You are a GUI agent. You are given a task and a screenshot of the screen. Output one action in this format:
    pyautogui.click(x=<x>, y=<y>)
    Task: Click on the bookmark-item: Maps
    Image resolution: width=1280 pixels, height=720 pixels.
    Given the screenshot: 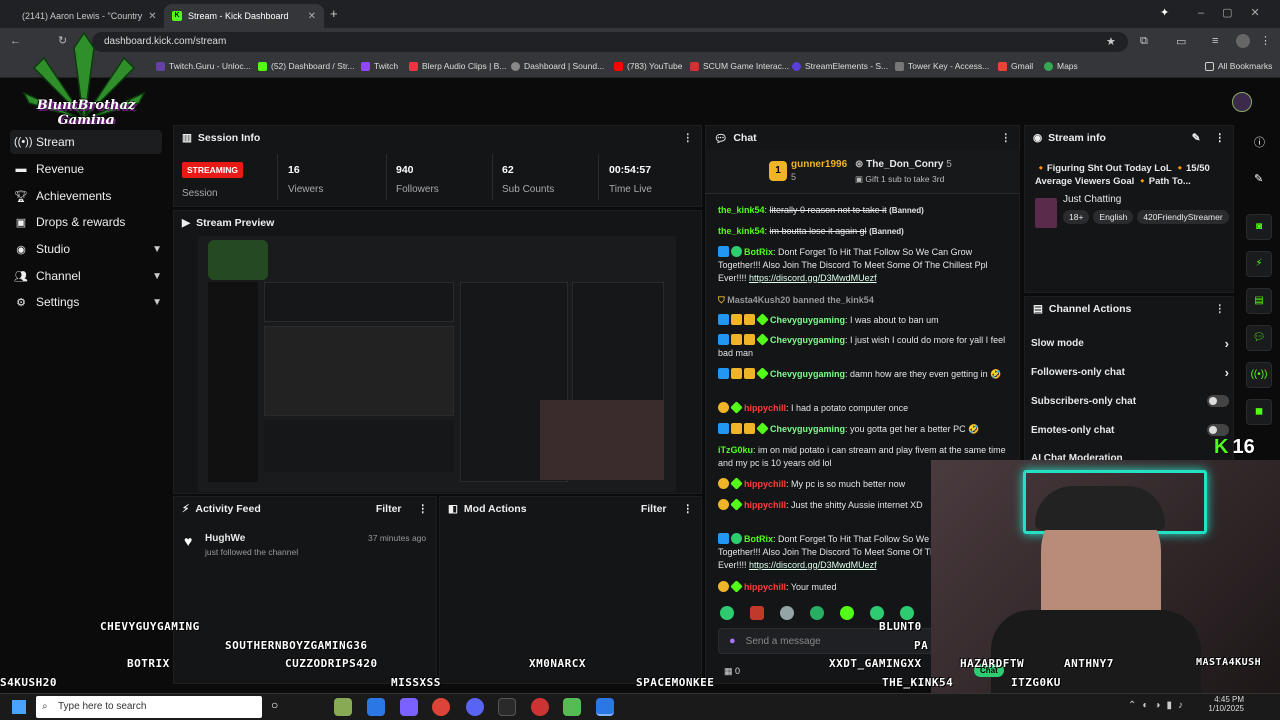 What is the action you would take?
    pyautogui.click(x=1061, y=66)
    